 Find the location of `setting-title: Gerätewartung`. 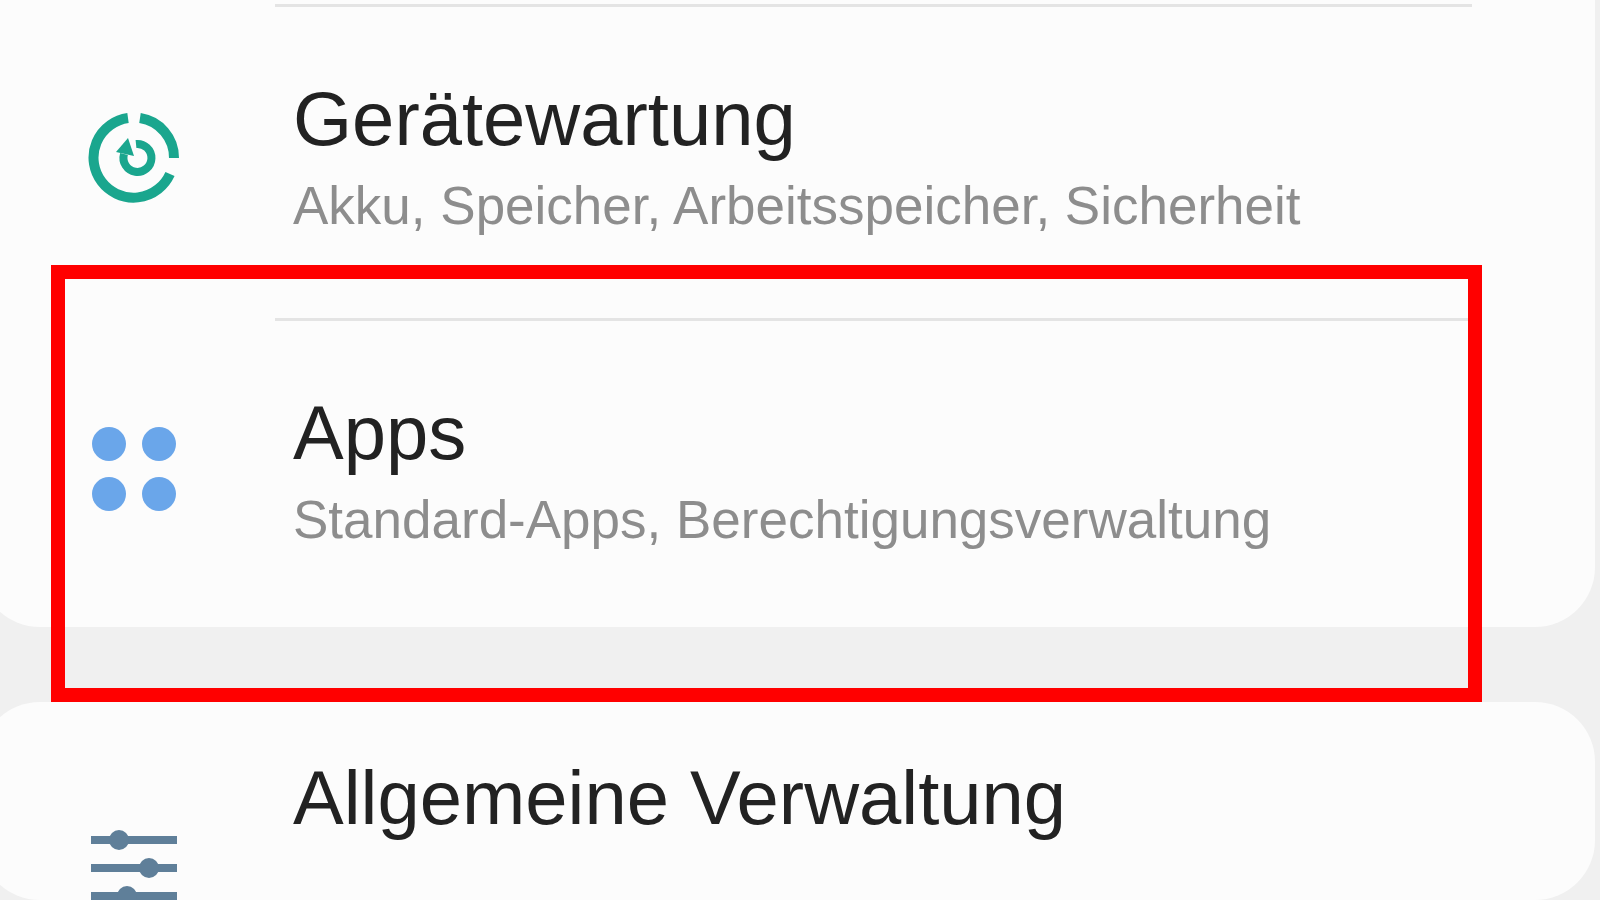

setting-title: Gerätewartung is located at coordinates (882, 119).